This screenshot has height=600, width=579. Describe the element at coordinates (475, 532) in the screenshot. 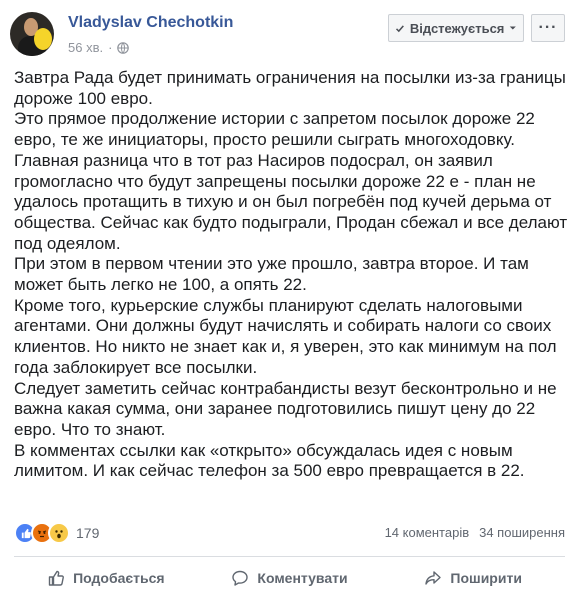

I see `post-stats: 14 коментарів 34 поширення` at that location.